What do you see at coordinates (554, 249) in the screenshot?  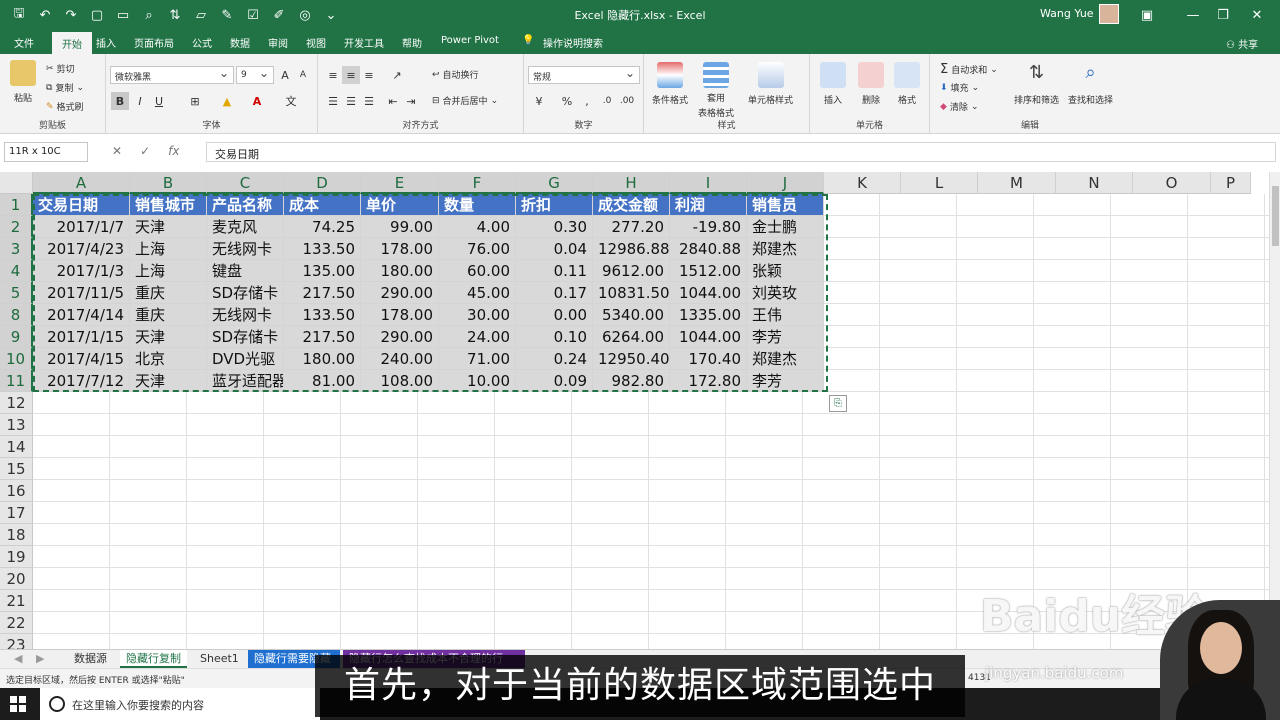 I see `table-cell: 0.04` at bounding box center [554, 249].